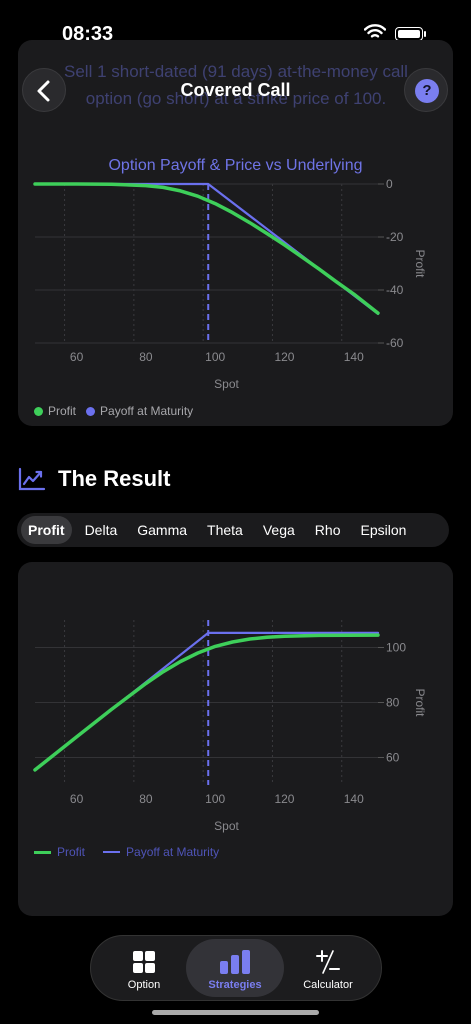 The image size is (471, 1024). Describe the element at coordinates (235, 1012) in the screenshot. I see `home-indicator` at that location.